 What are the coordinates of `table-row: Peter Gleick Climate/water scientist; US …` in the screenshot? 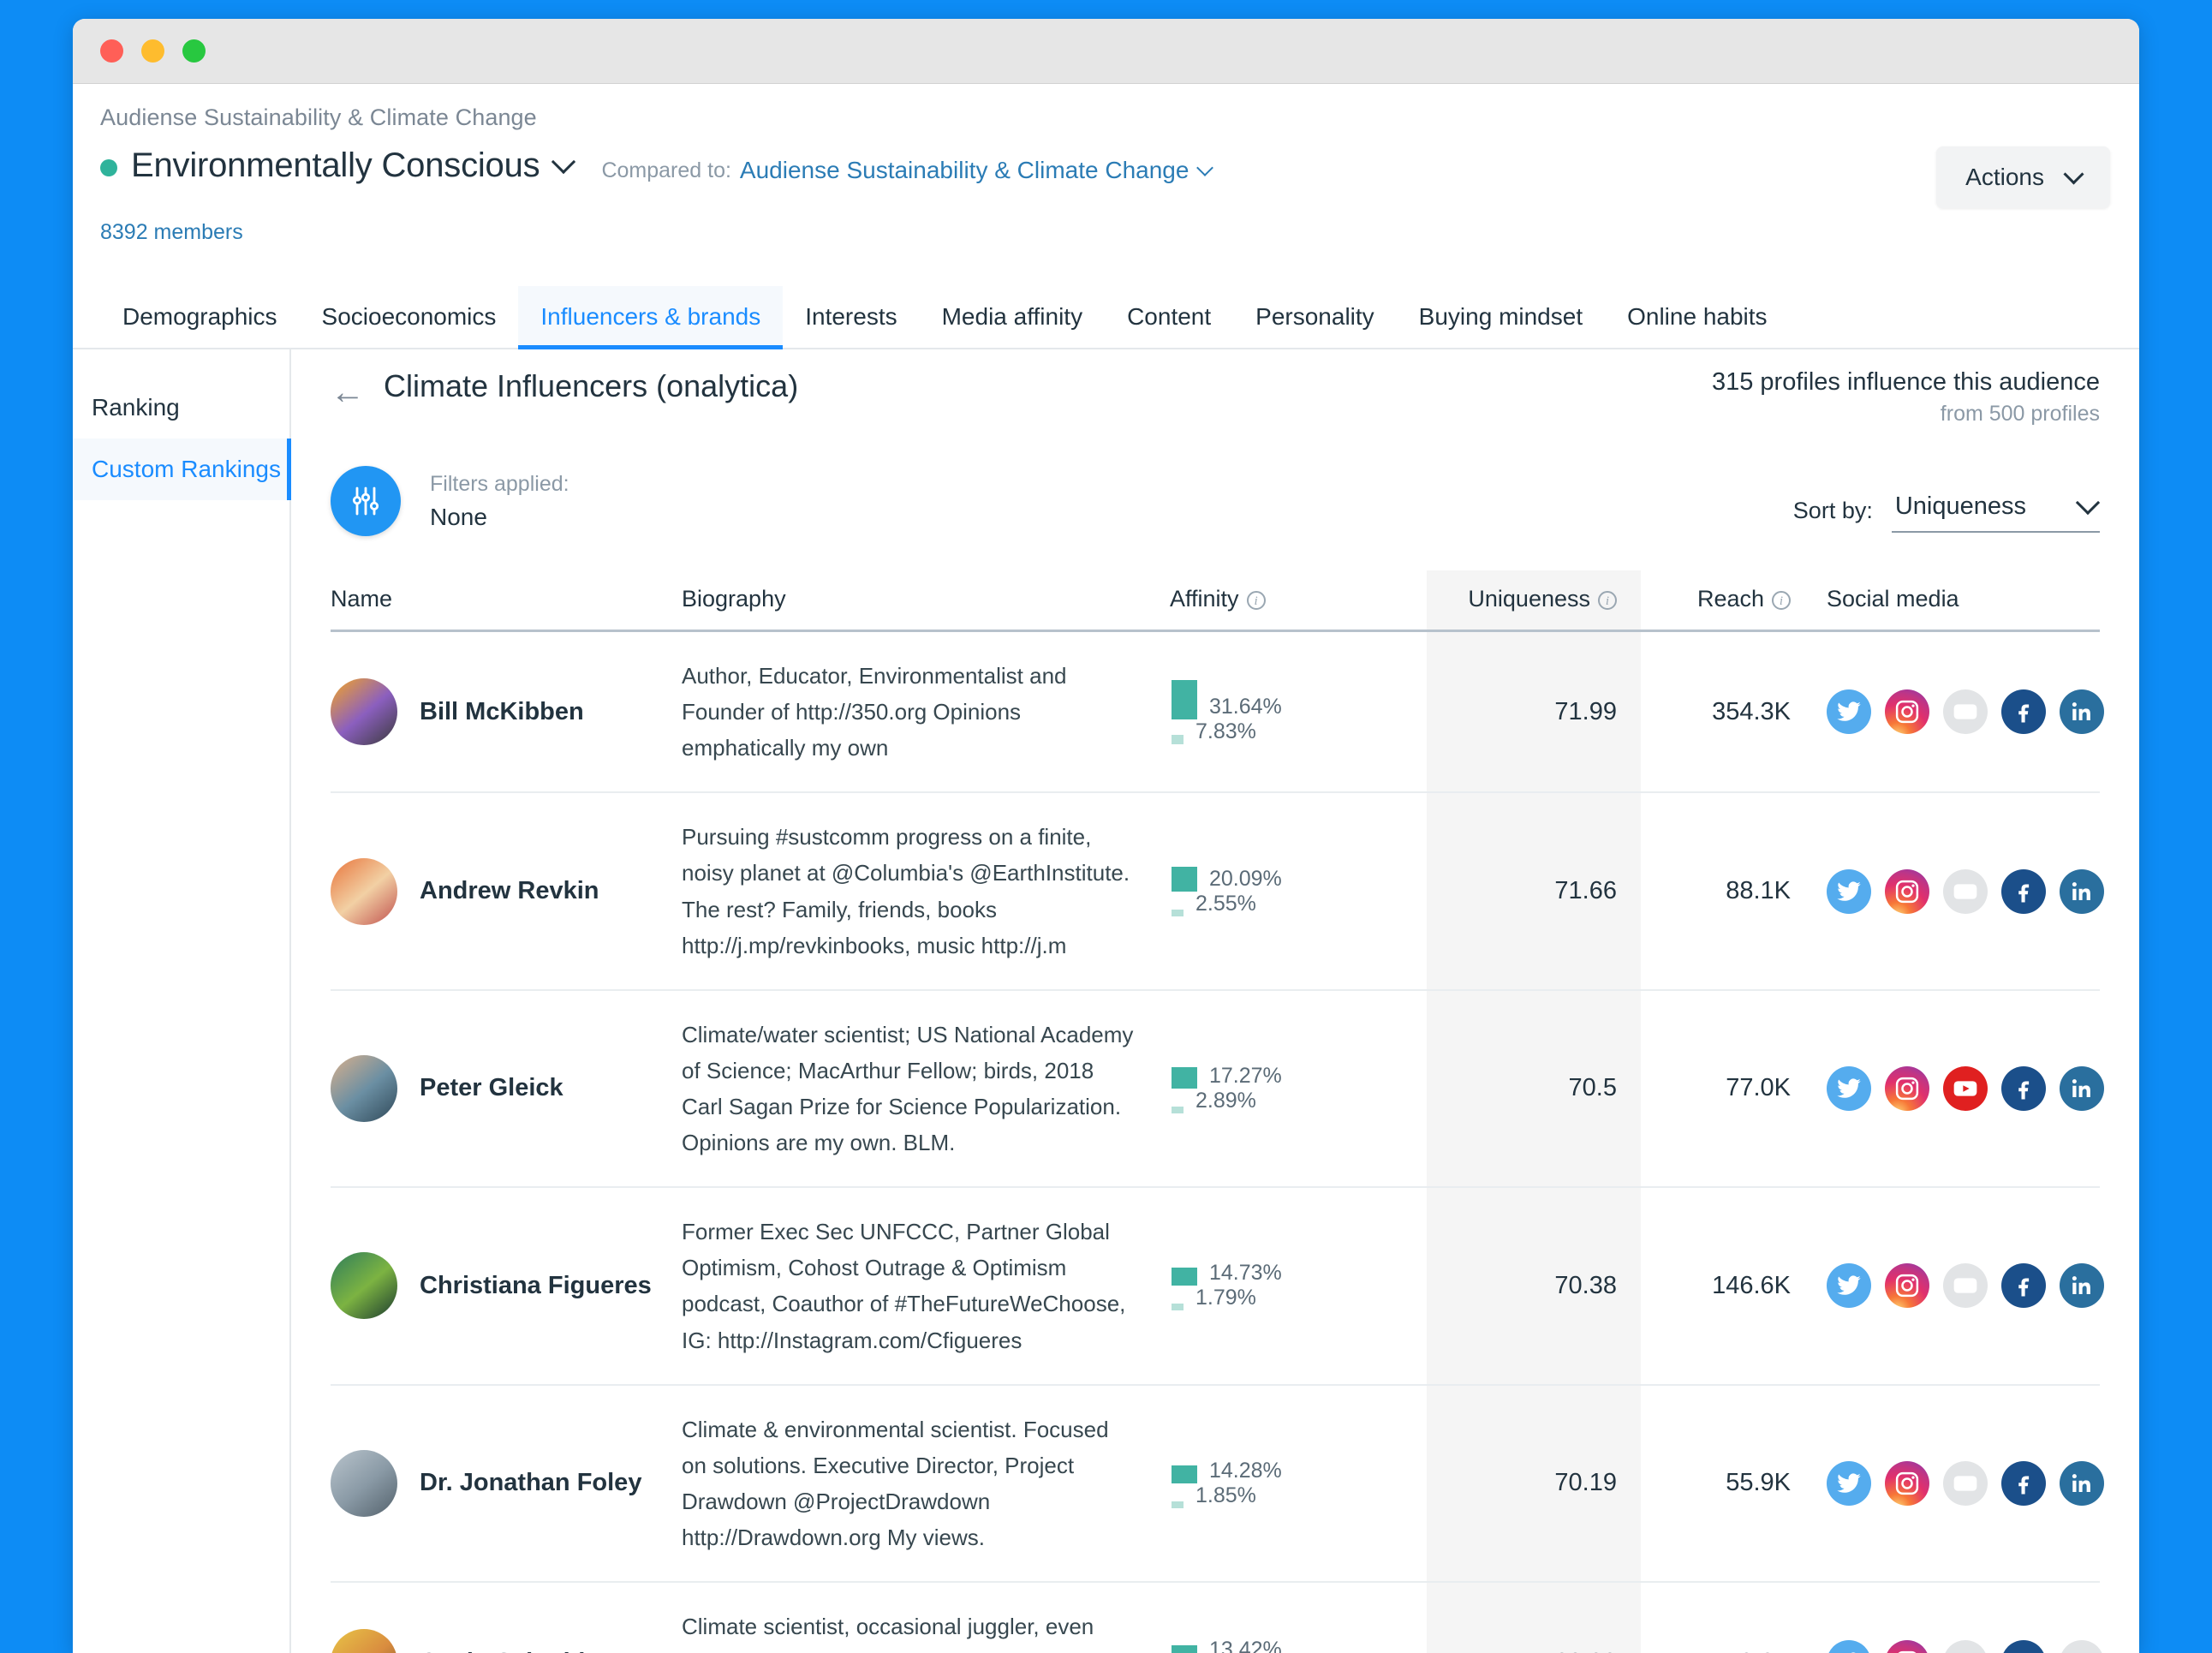 It's located at (1217, 1088).